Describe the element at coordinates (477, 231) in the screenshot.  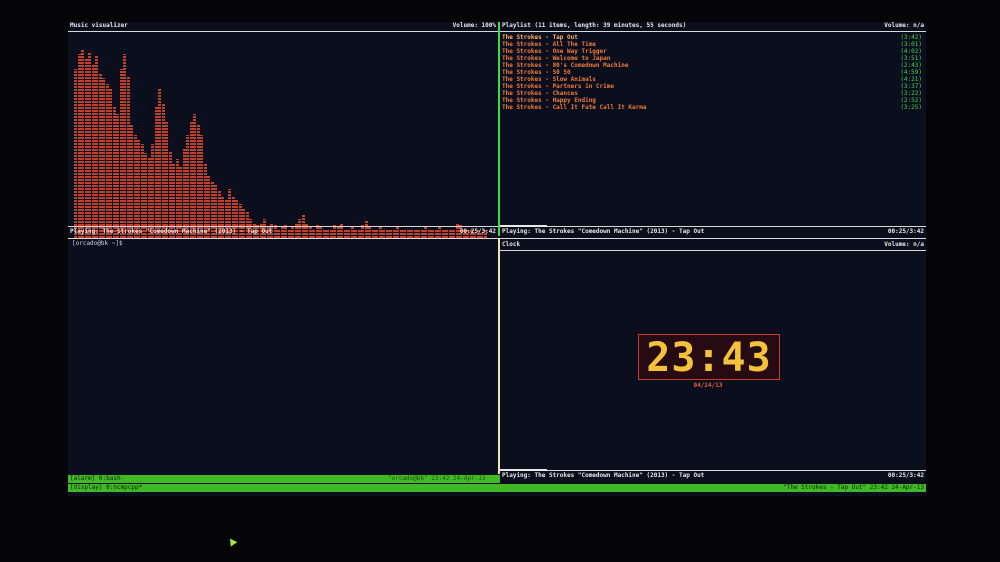
I see `visualizer-time: 00:25/3:42` at that location.